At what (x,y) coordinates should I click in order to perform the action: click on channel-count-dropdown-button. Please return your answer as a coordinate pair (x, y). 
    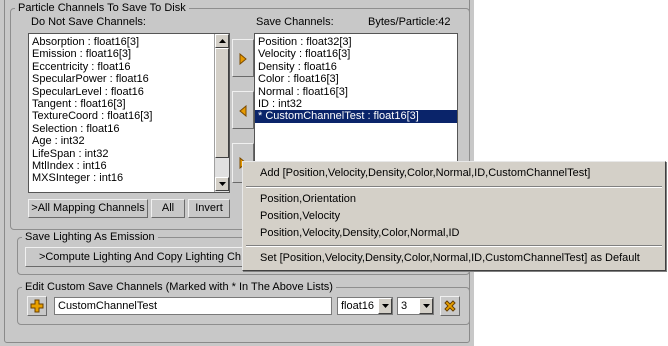
    Looking at the image, I should click on (426, 306).